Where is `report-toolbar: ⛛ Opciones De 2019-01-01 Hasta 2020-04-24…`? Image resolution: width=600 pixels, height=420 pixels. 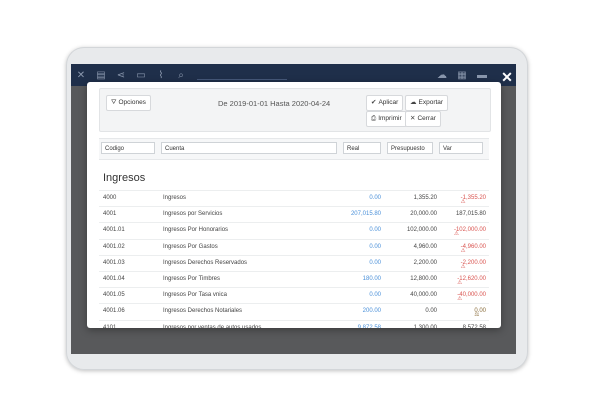 report-toolbar: ⛛ Opciones De 2019-01-01 Hasta 2020-04-24… is located at coordinates (295, 110).